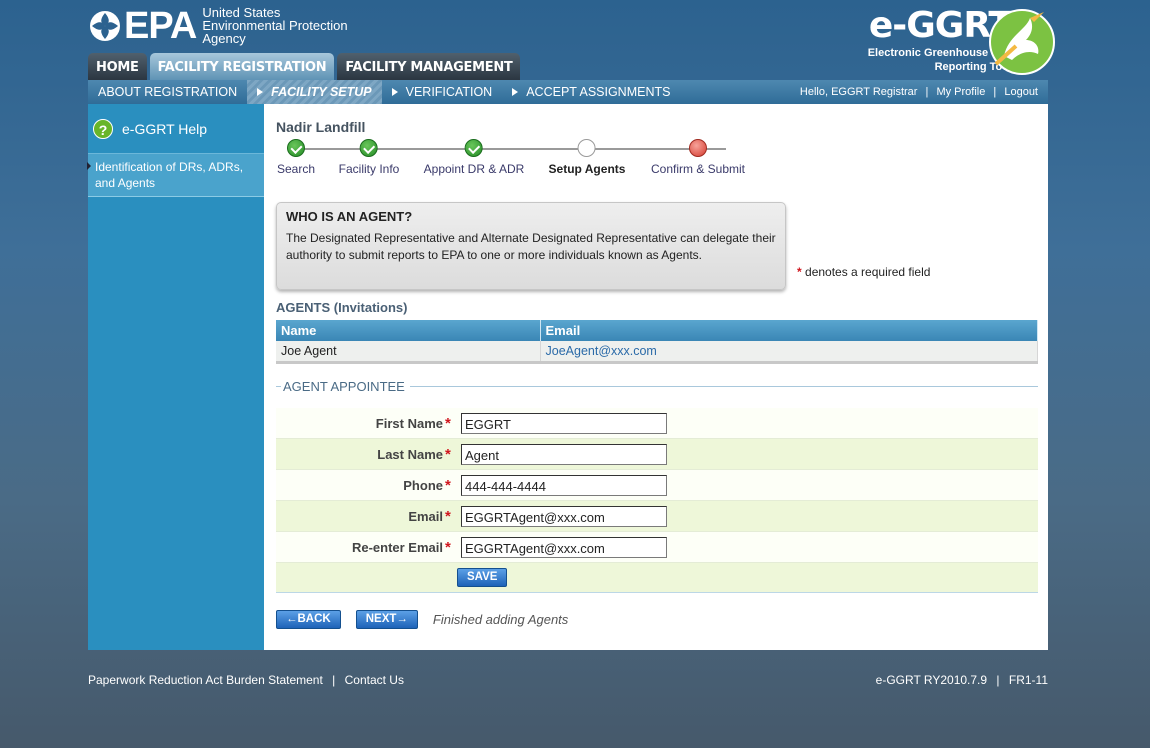 The height and width of the screenshot is (748, 1150). I want to click on step-label: Setup Agents, so click(587, 169).